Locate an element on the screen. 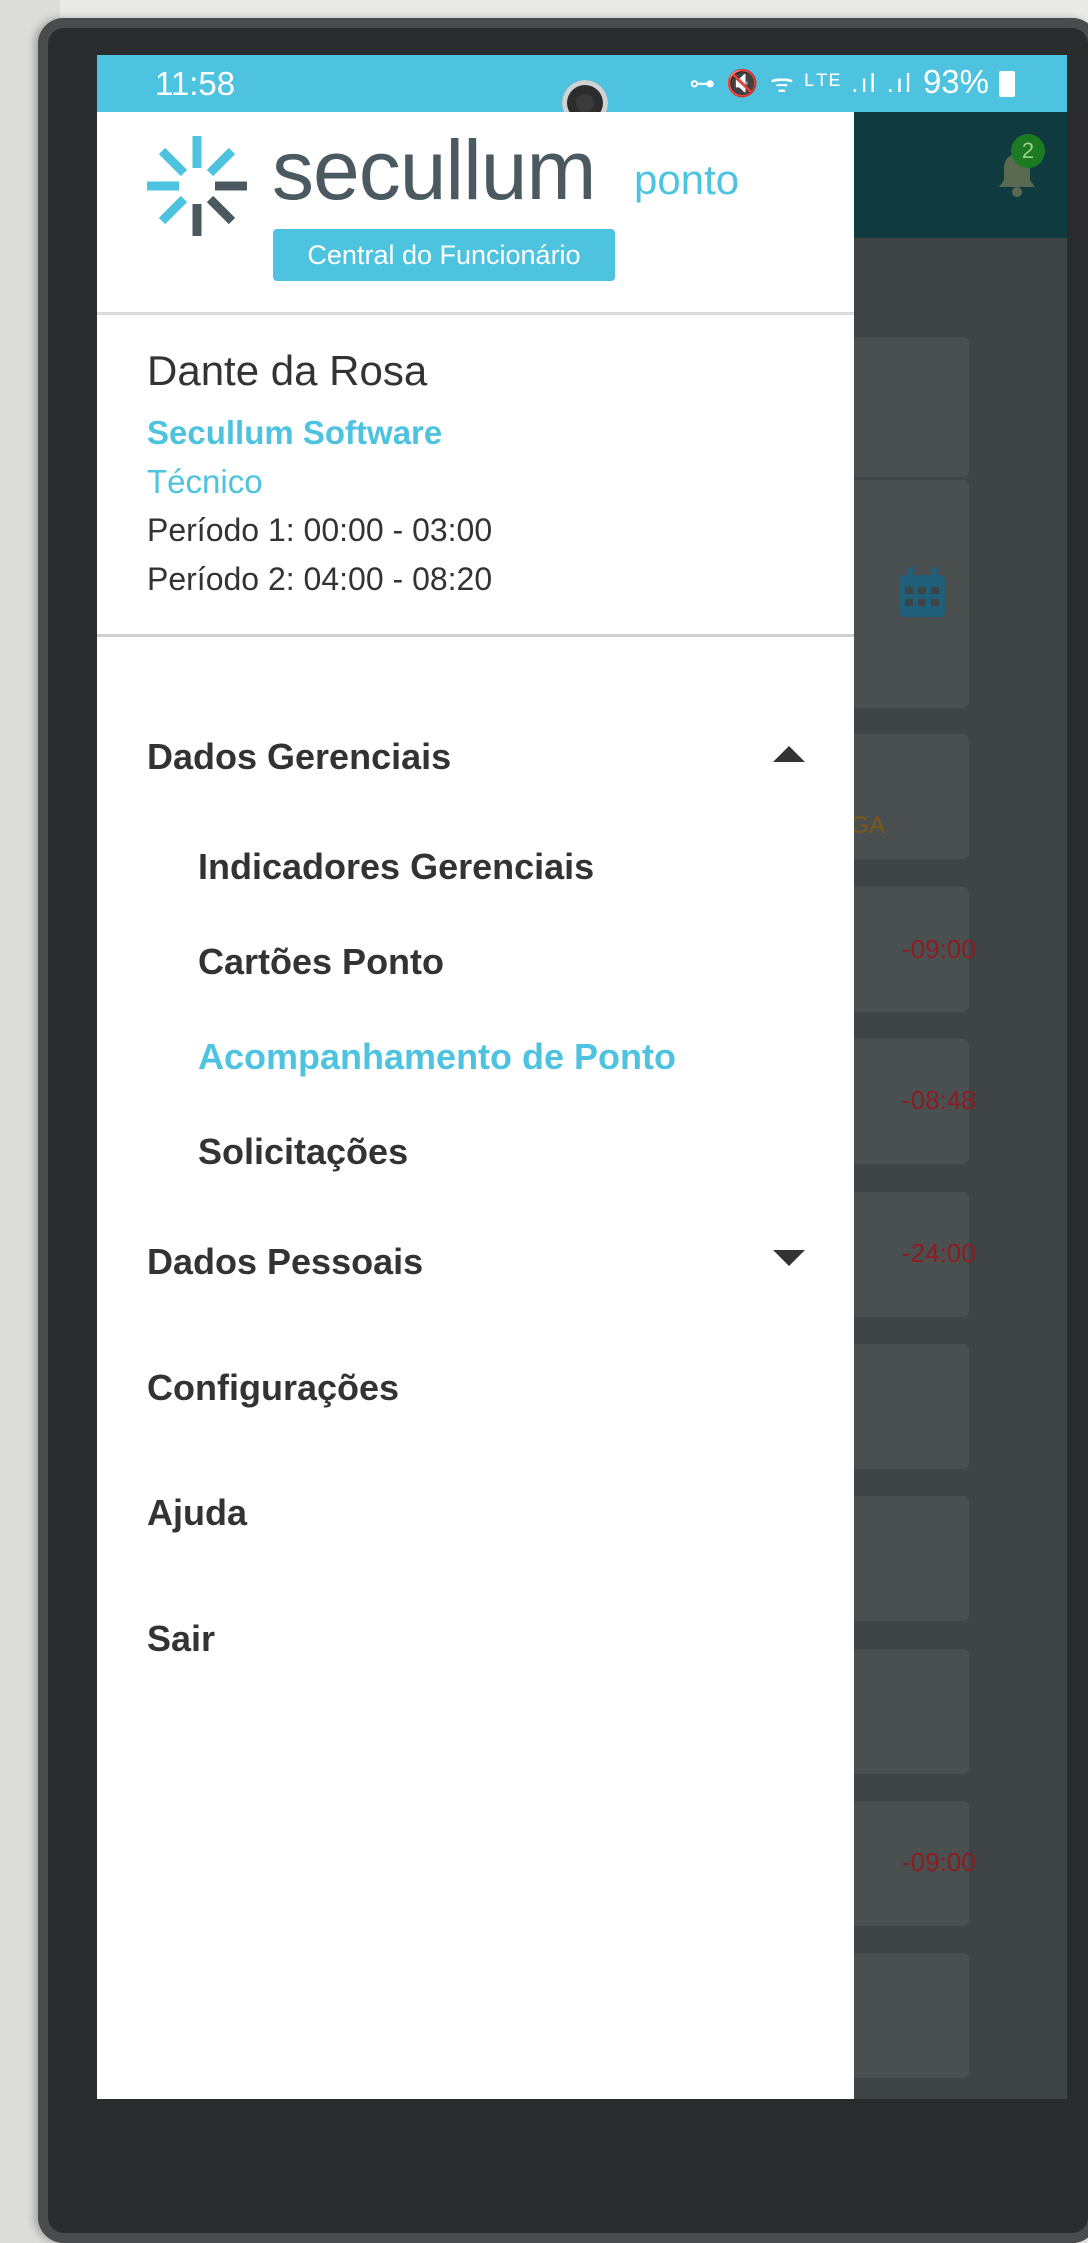  submenu-acompanhamento-de-ponto: Acompanhamento de Ponto is located at coordinates (437, 1057).